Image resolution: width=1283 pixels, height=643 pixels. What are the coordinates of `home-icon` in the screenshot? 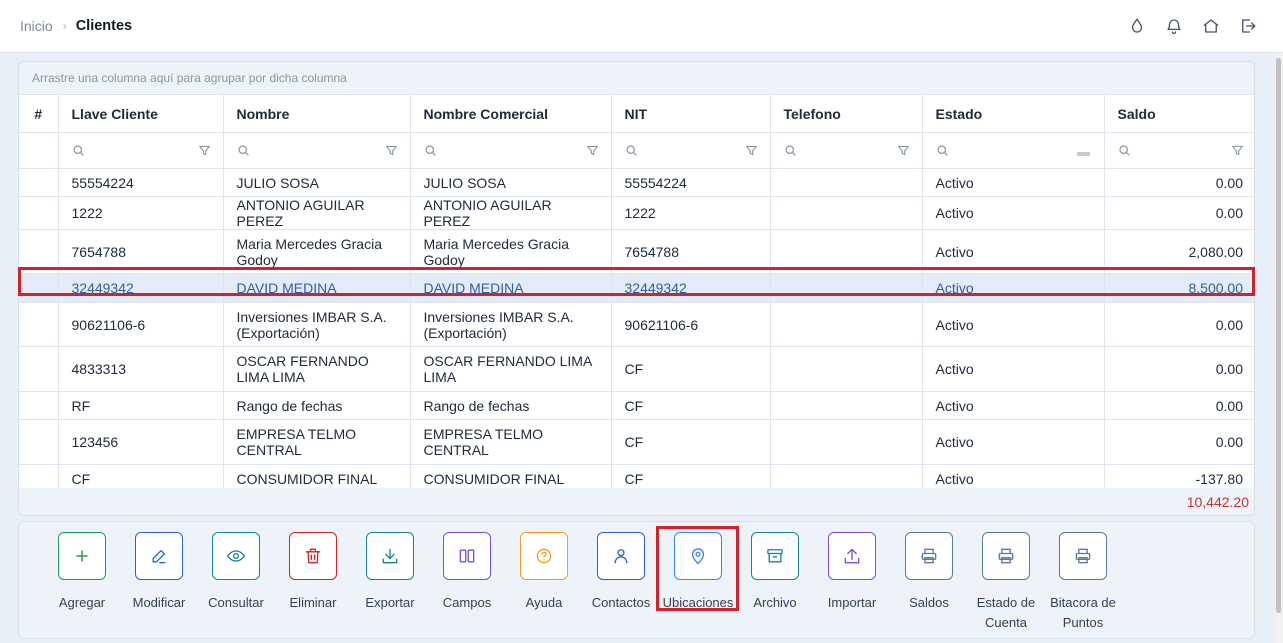 It's located at (1211, 26).